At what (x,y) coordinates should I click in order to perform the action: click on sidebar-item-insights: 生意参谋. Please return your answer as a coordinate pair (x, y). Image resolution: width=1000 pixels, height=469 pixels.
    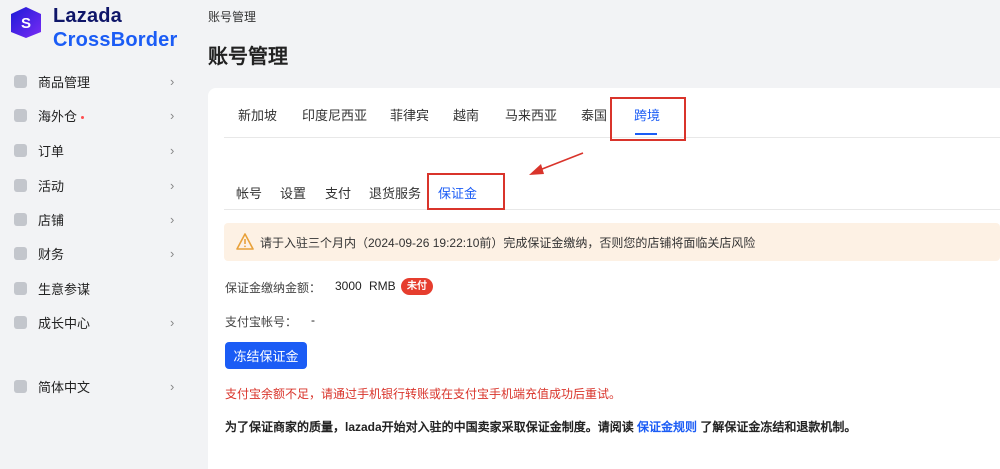
    Looking at the image, I should click on (96, 288).